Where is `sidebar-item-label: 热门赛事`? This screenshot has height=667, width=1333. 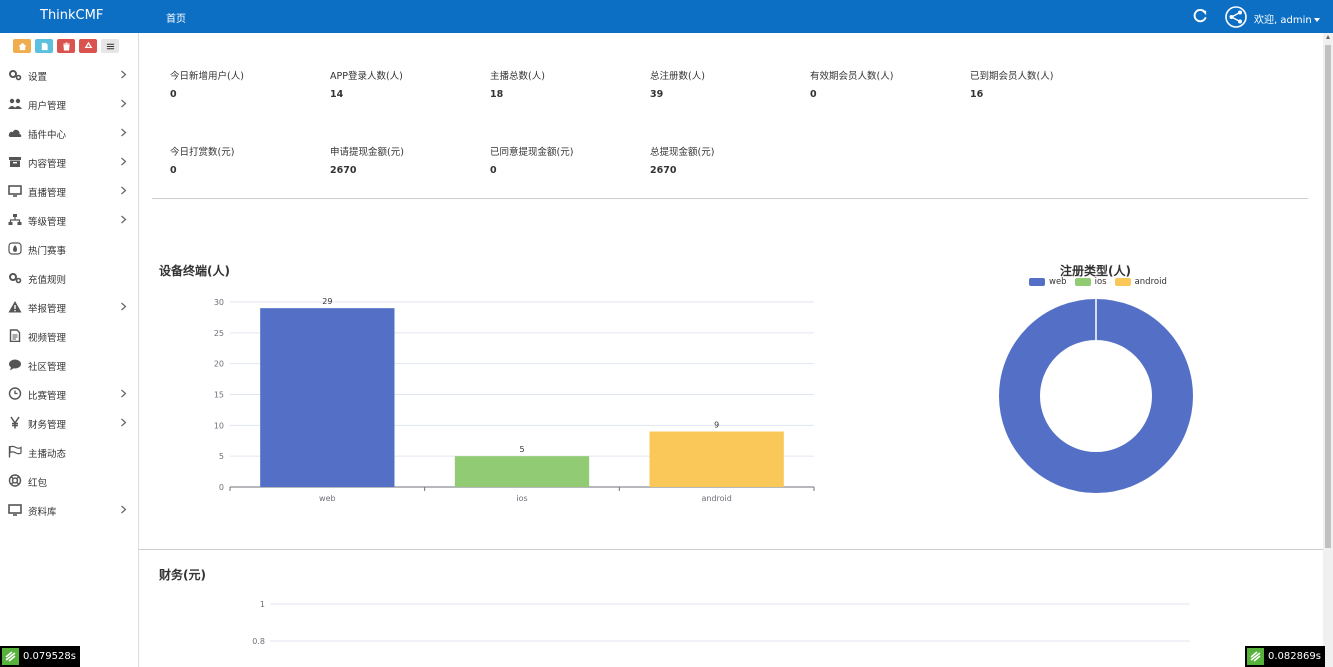
sidebar-item-label: 热门赛事 is located at coordinates (47, 251).